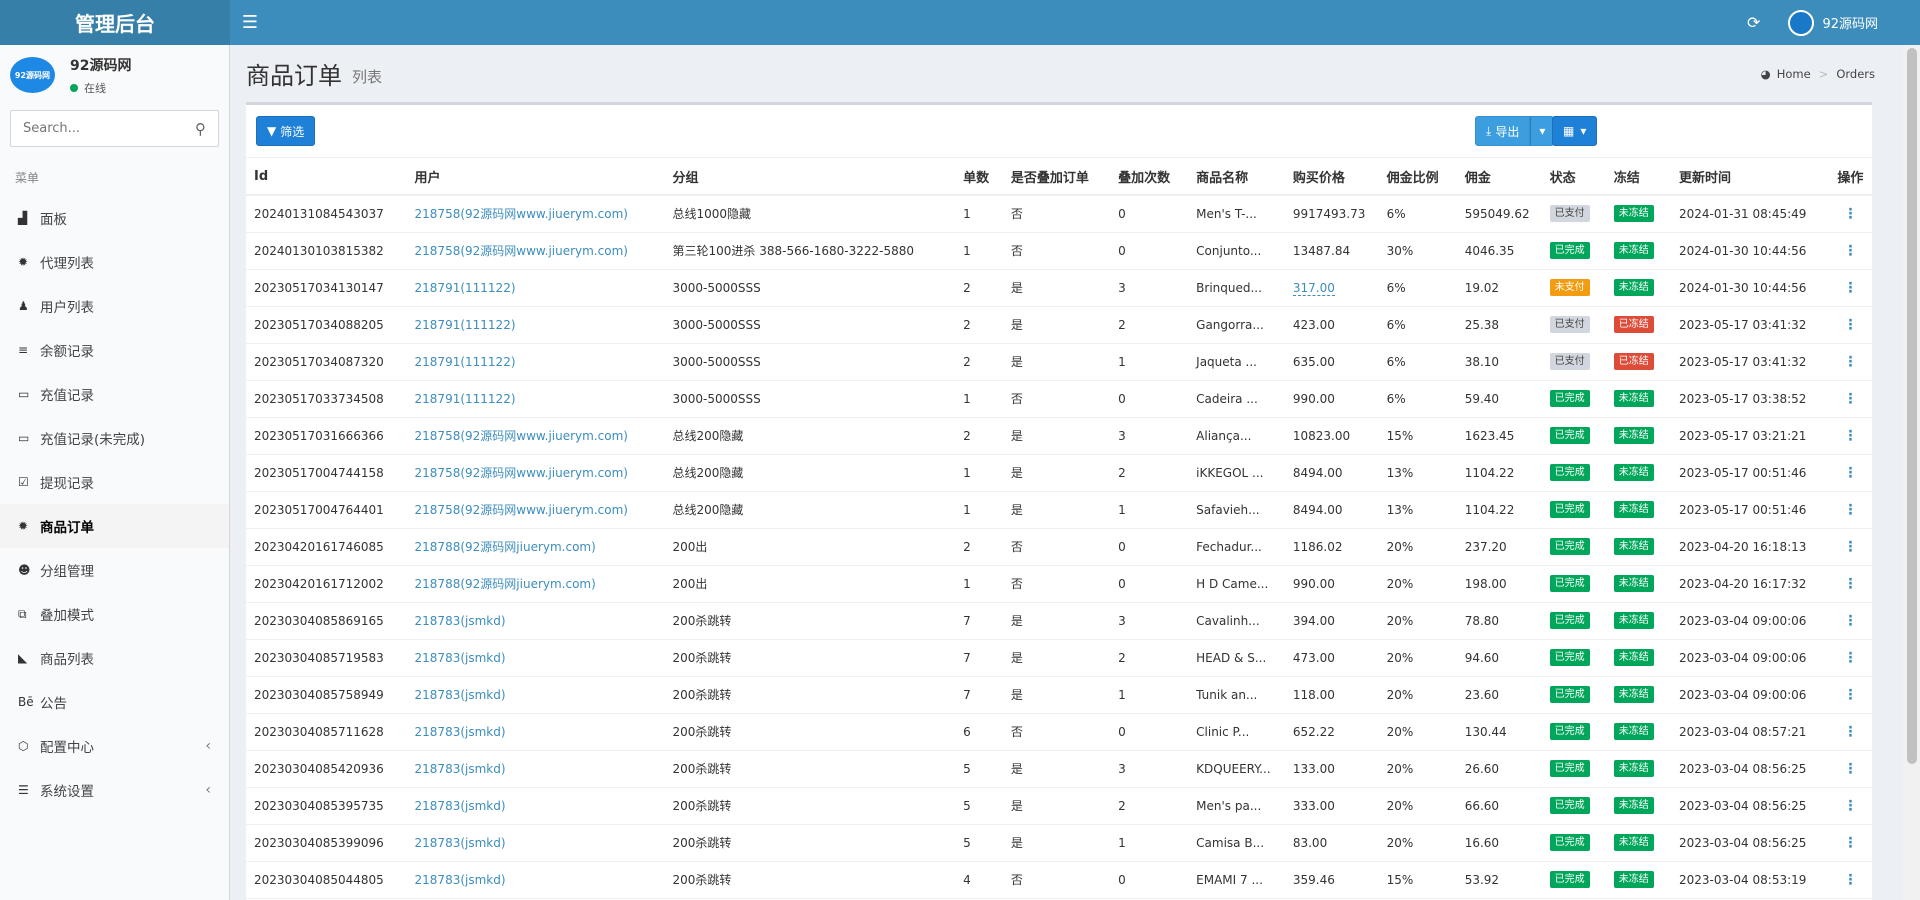  Describe the element at coordinates (1149, 177) in the screenshot. I see `column-header: 叠加次数` at that location.